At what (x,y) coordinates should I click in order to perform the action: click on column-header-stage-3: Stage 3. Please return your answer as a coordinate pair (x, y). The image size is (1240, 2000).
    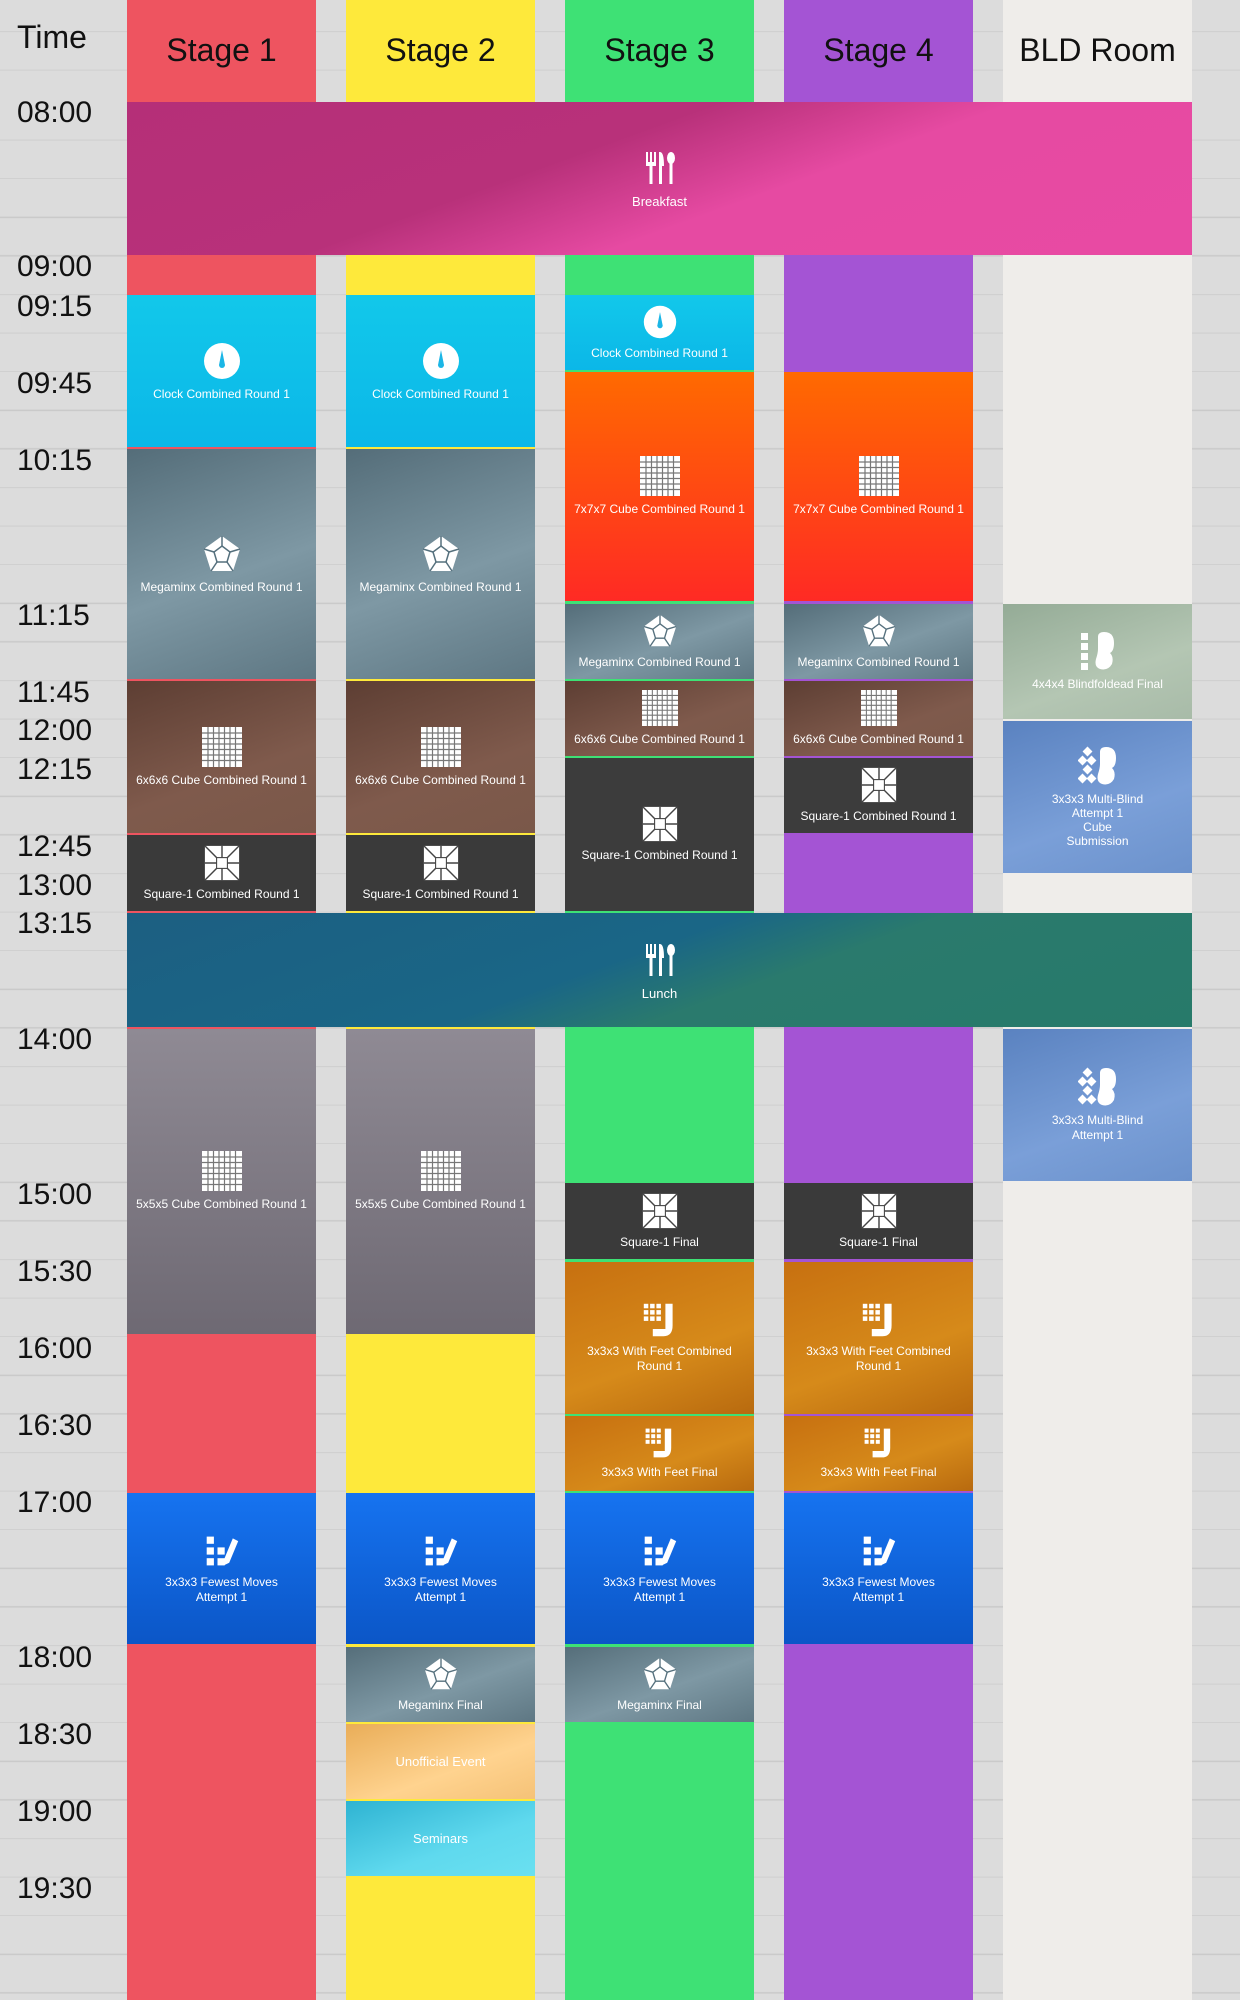
    Looking at the image, I should click on (659, 49).